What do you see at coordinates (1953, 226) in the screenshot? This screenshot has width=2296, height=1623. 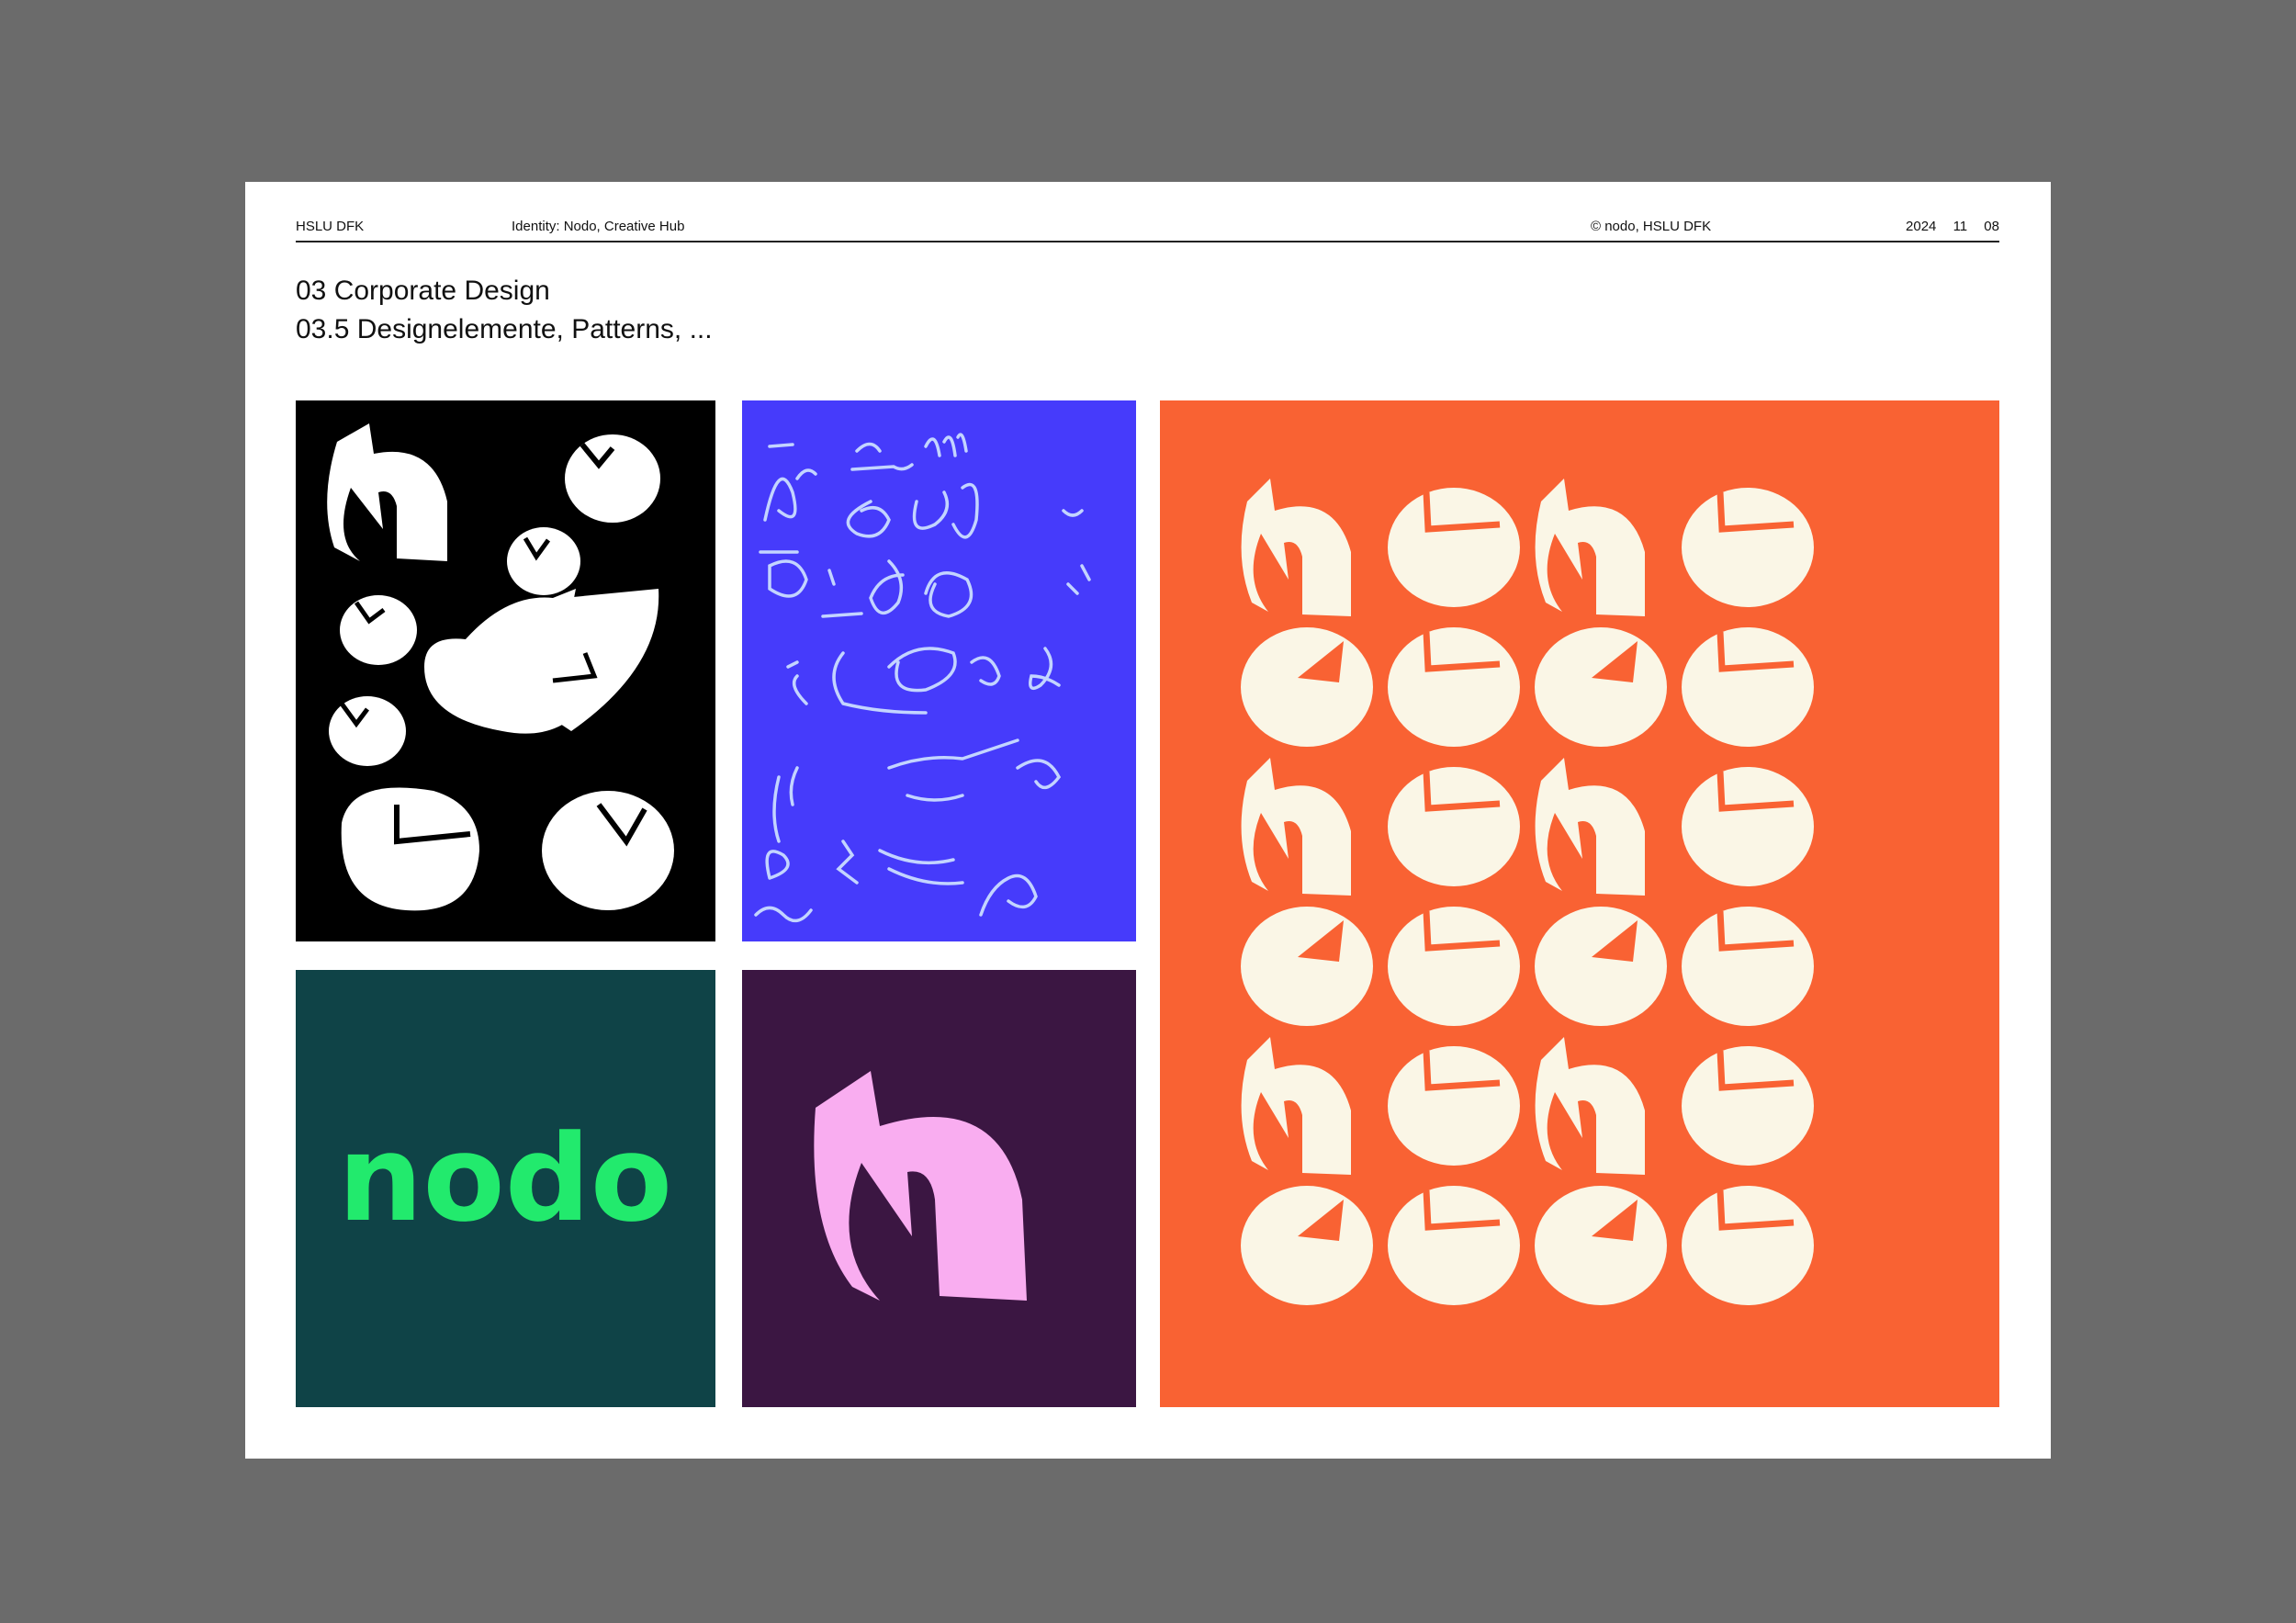 I see `header-date: 2024 11 08` at bounding box center [1953, 226].